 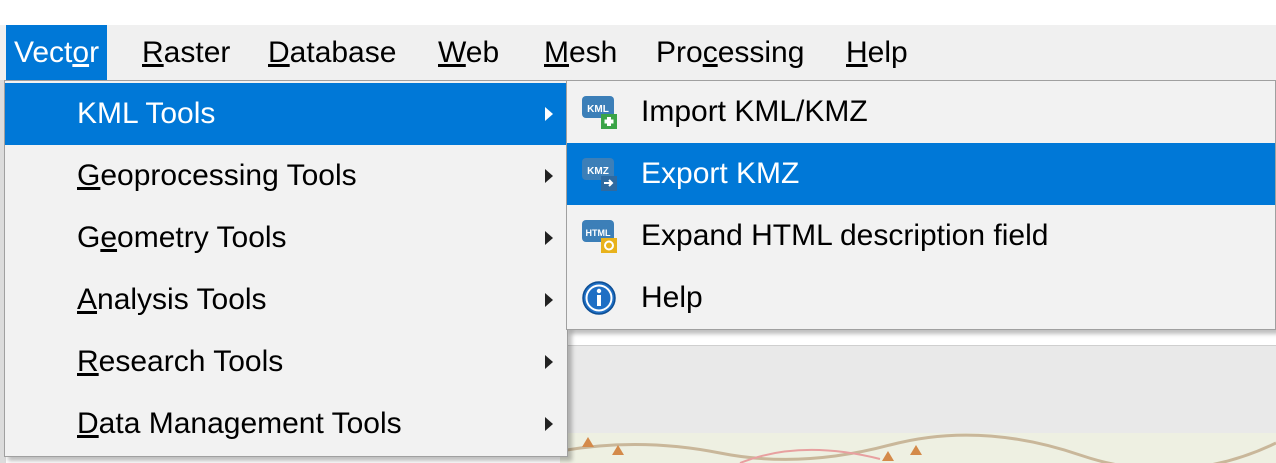 What do you see at coordinates (81, 52) in the screenshot?
I see `menu-mnemonic: o` at bounding box center [81, 52].